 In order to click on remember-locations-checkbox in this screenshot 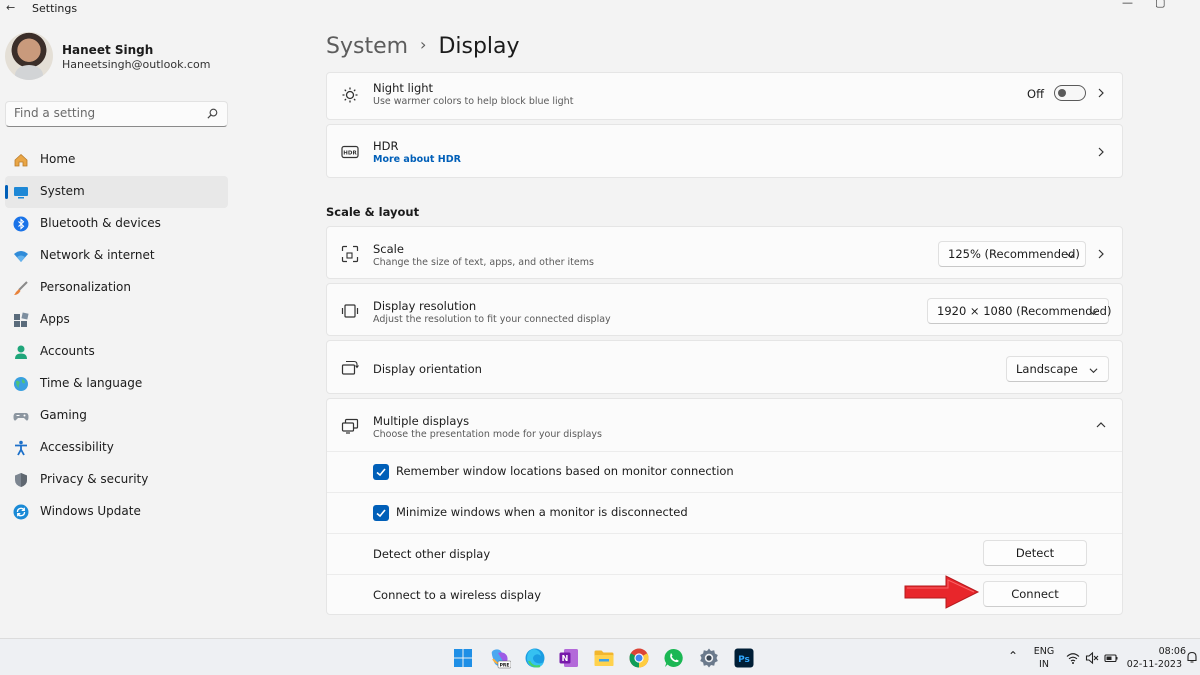, I will do `click(381, 472)`.